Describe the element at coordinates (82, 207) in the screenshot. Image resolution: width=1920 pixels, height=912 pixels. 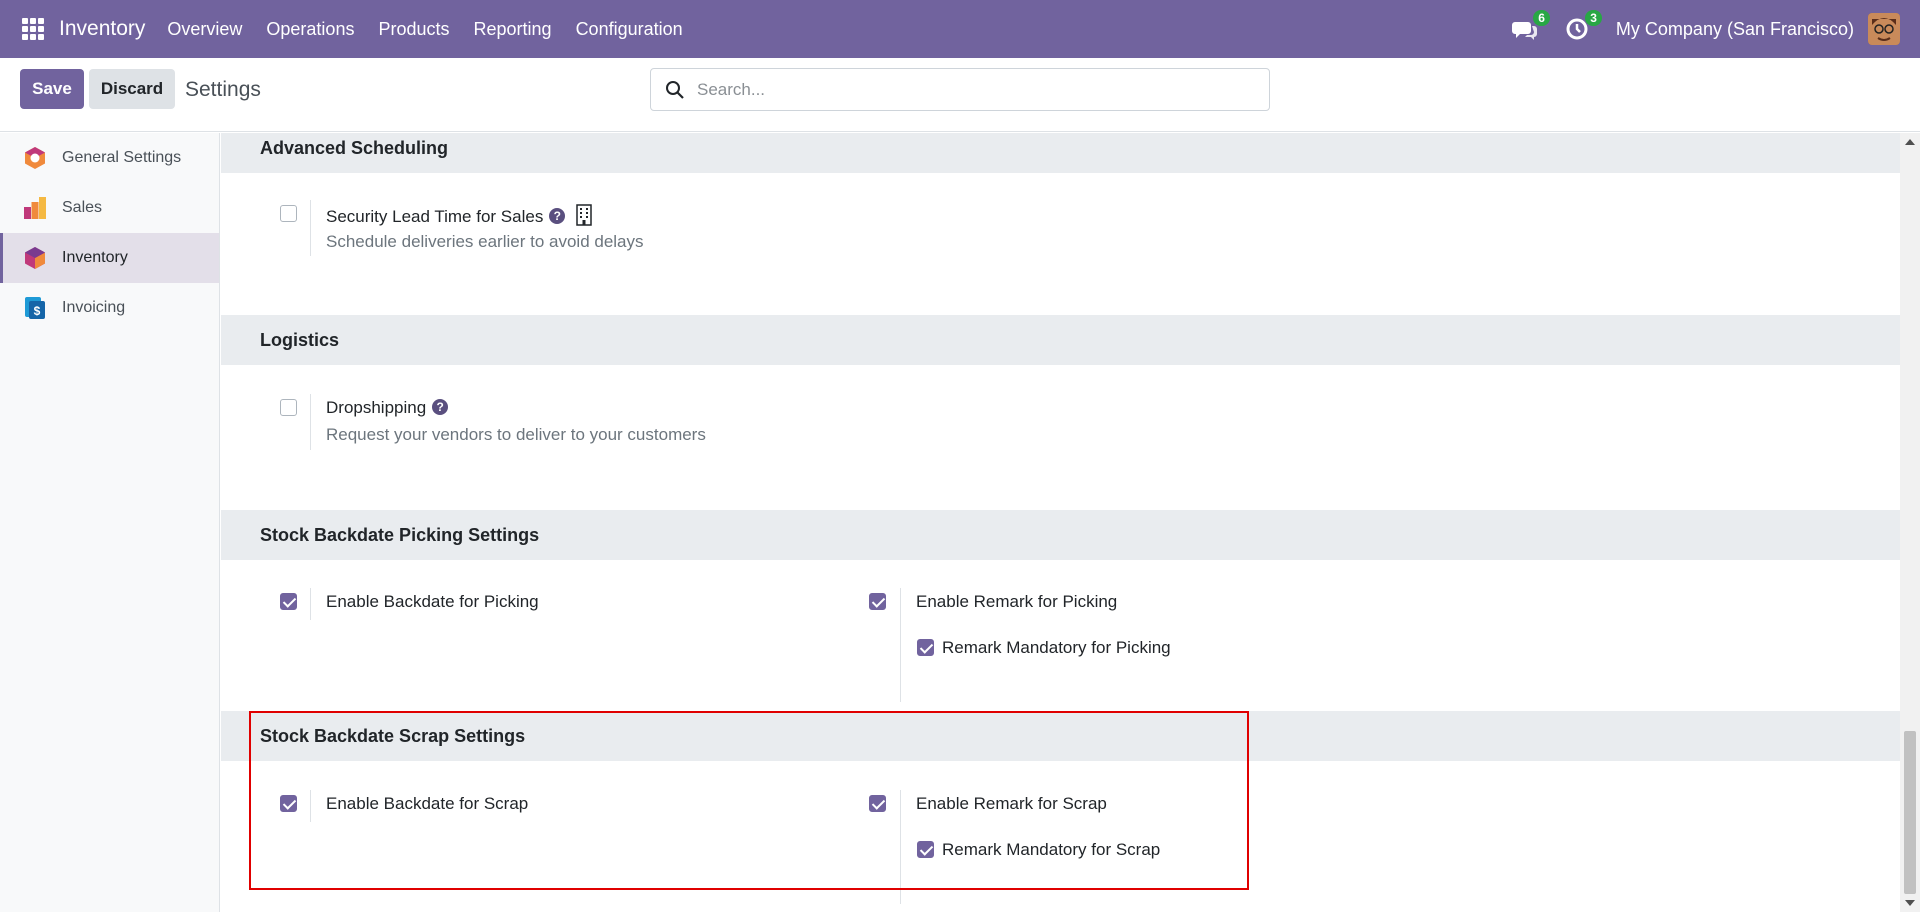
I see `sidebar-item-label: Sales` at that location.